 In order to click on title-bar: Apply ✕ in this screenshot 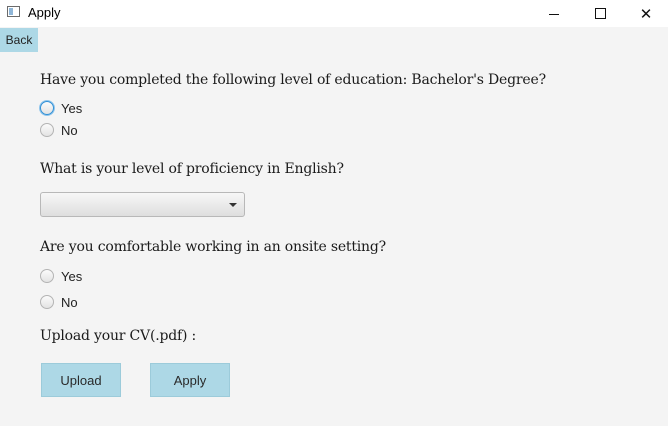, I will do `click(334, 13)`.